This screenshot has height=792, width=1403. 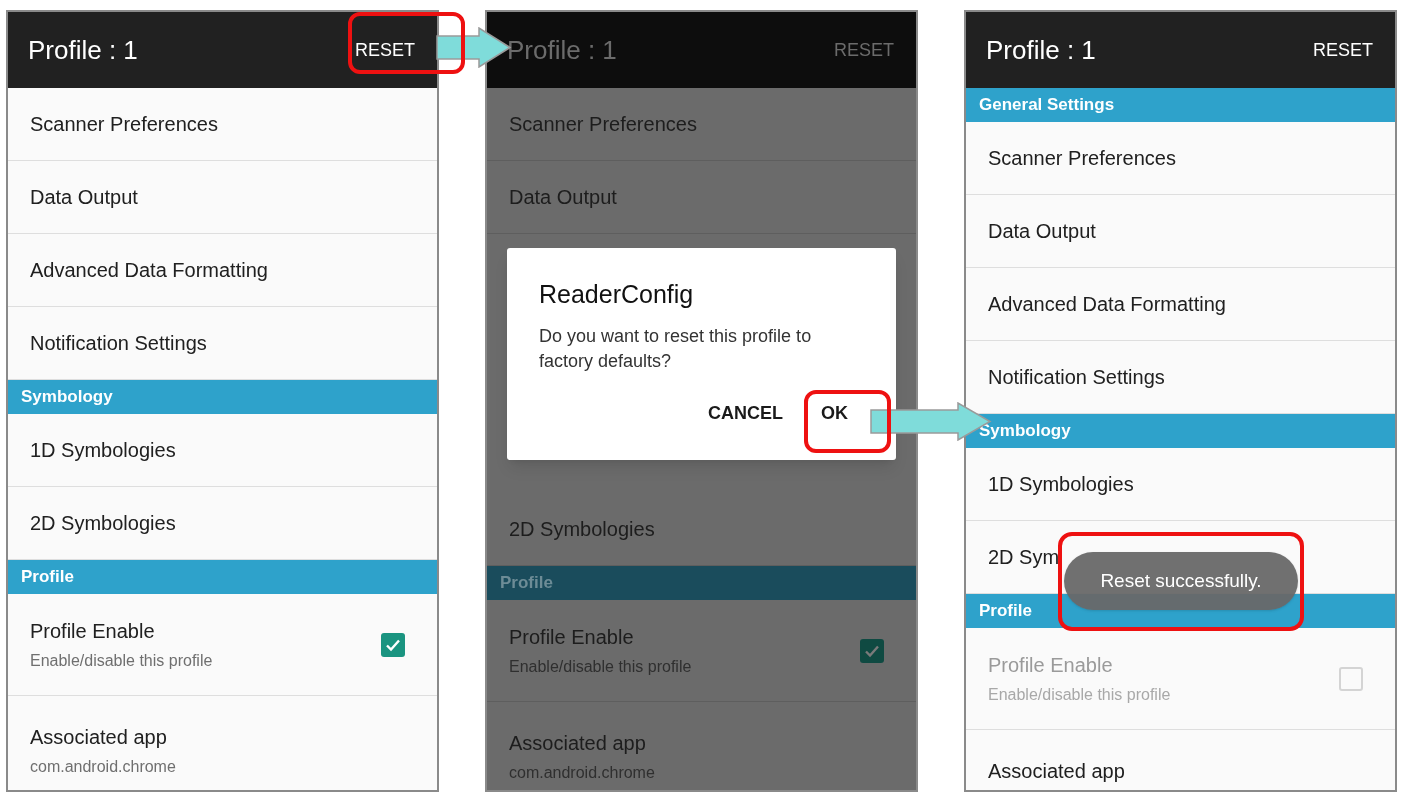 What do you see at coordinates (1181, 581) in the screenshot?
I see `status-toast: Reset successfully.` at bounding box center [1181, 581].